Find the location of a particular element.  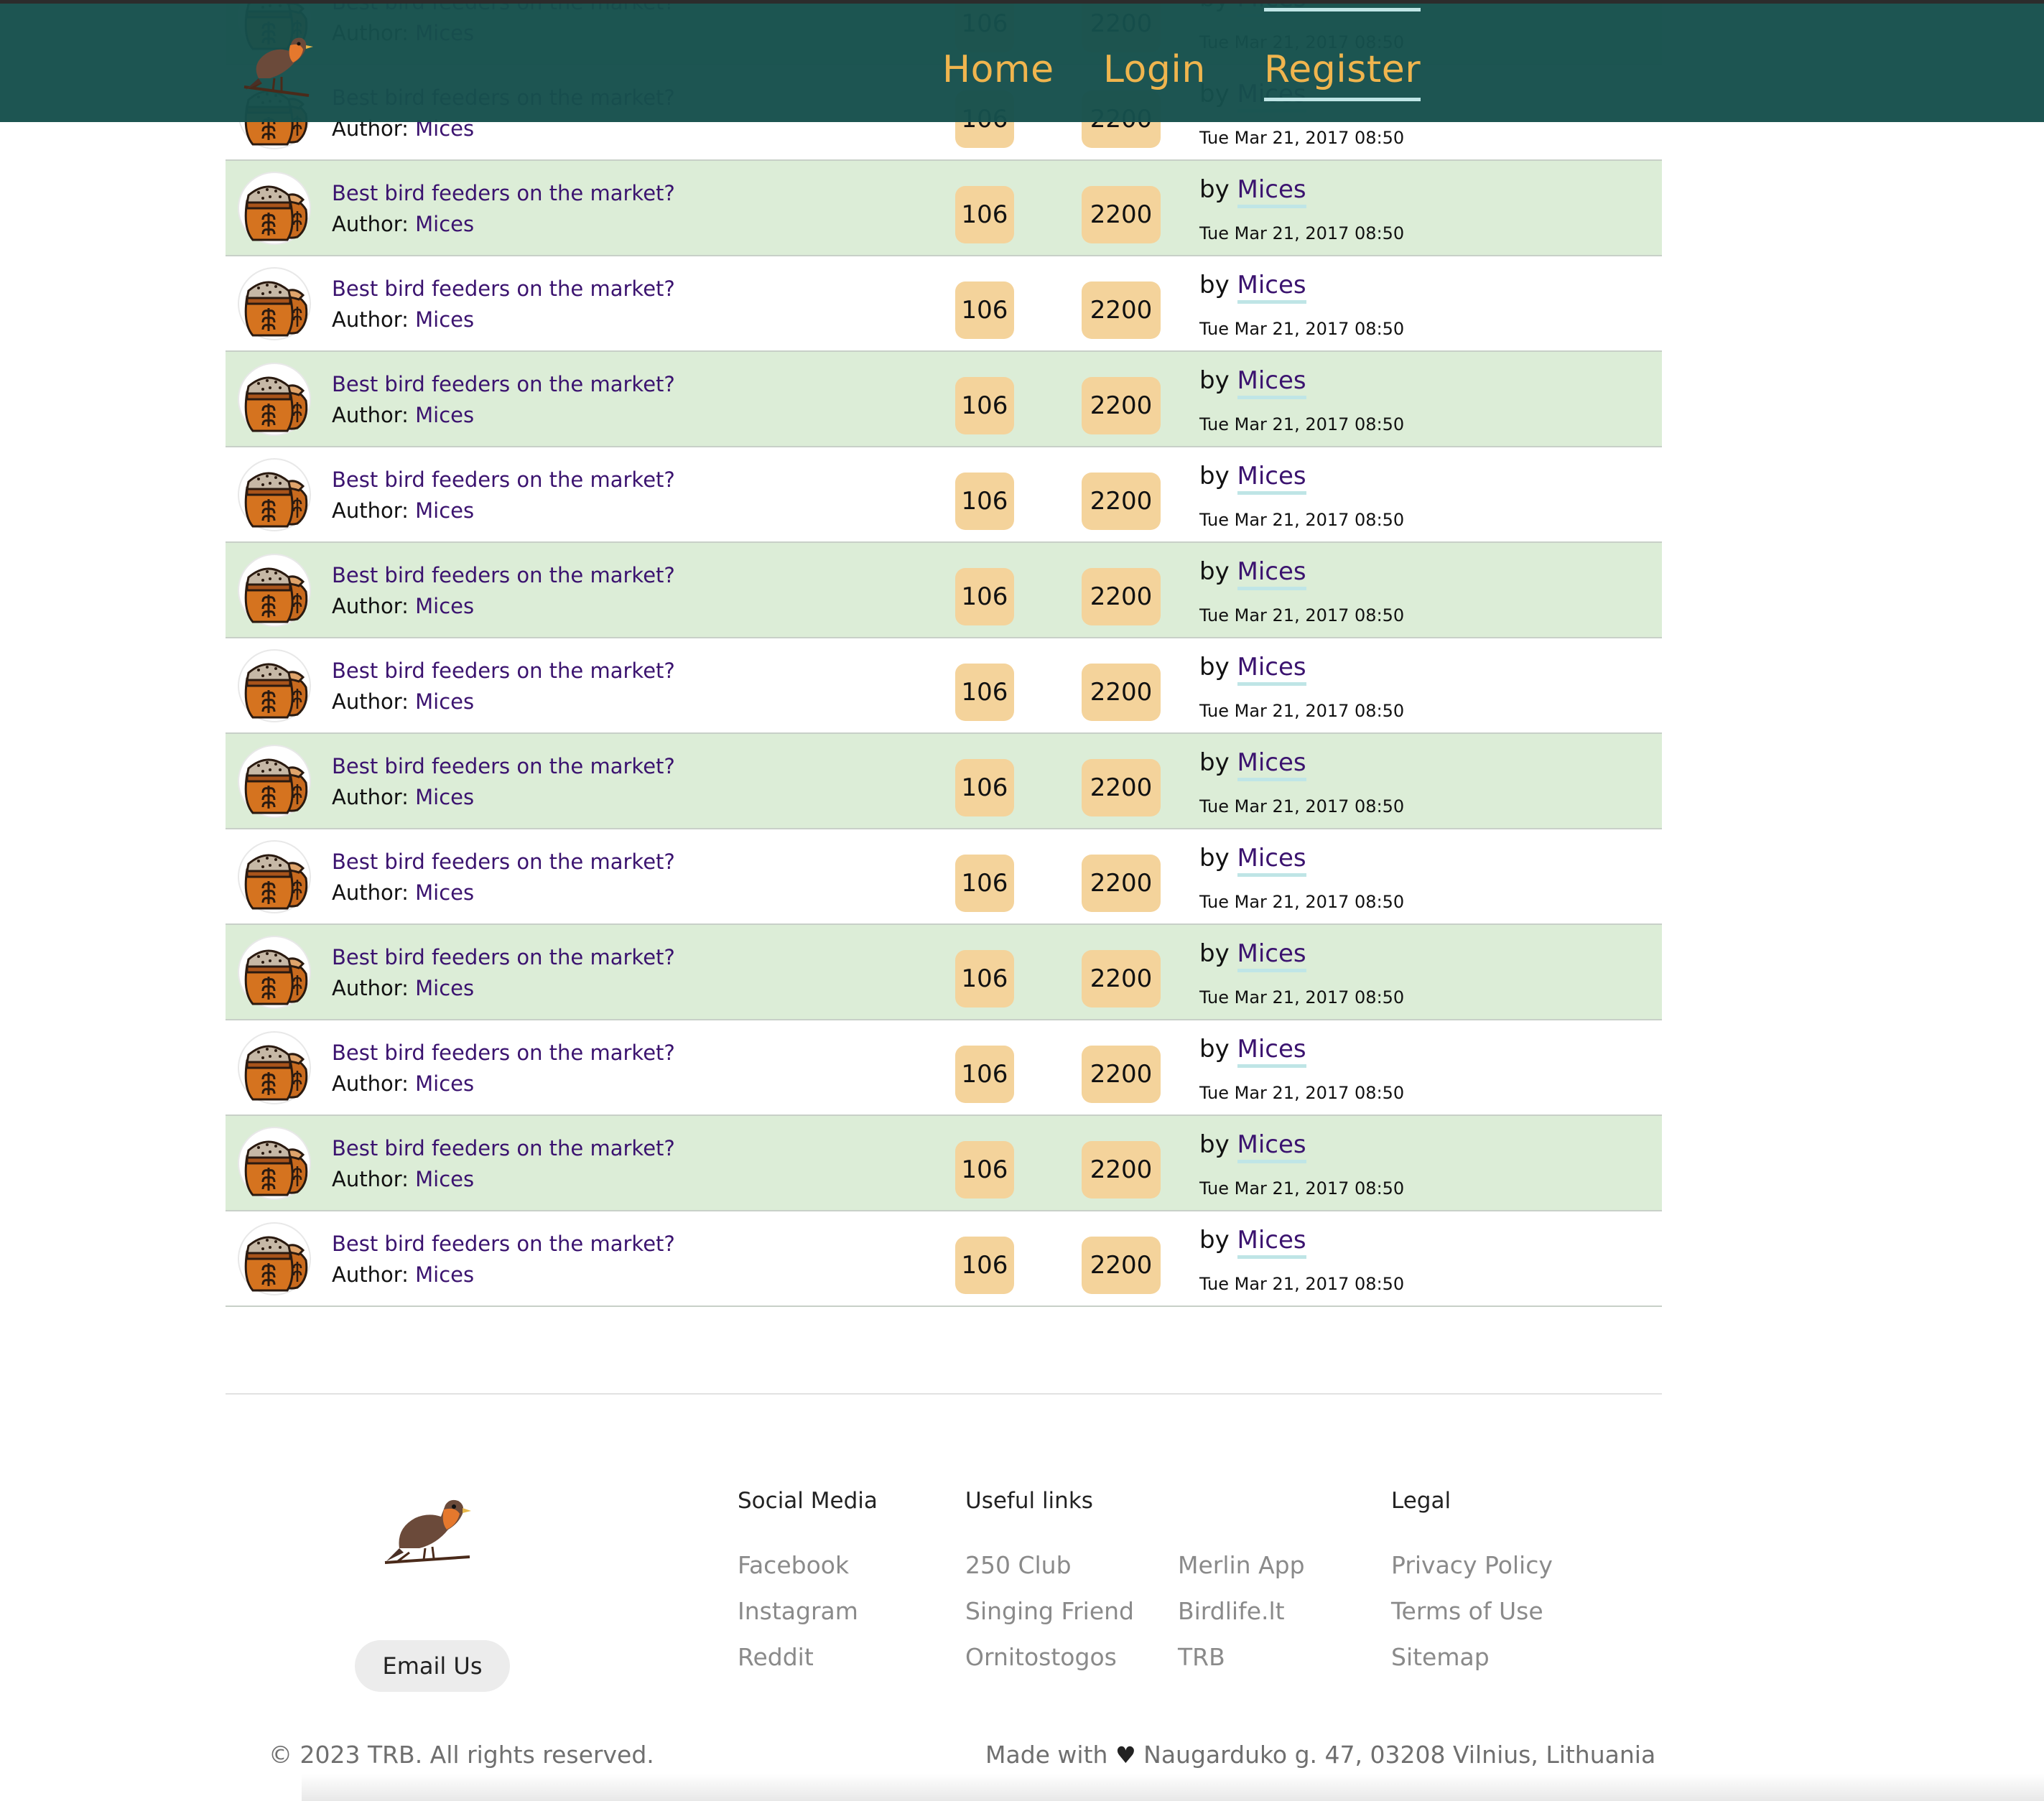

top-navigation-bar: Home Login Register is located at coordinates (1022, 61).